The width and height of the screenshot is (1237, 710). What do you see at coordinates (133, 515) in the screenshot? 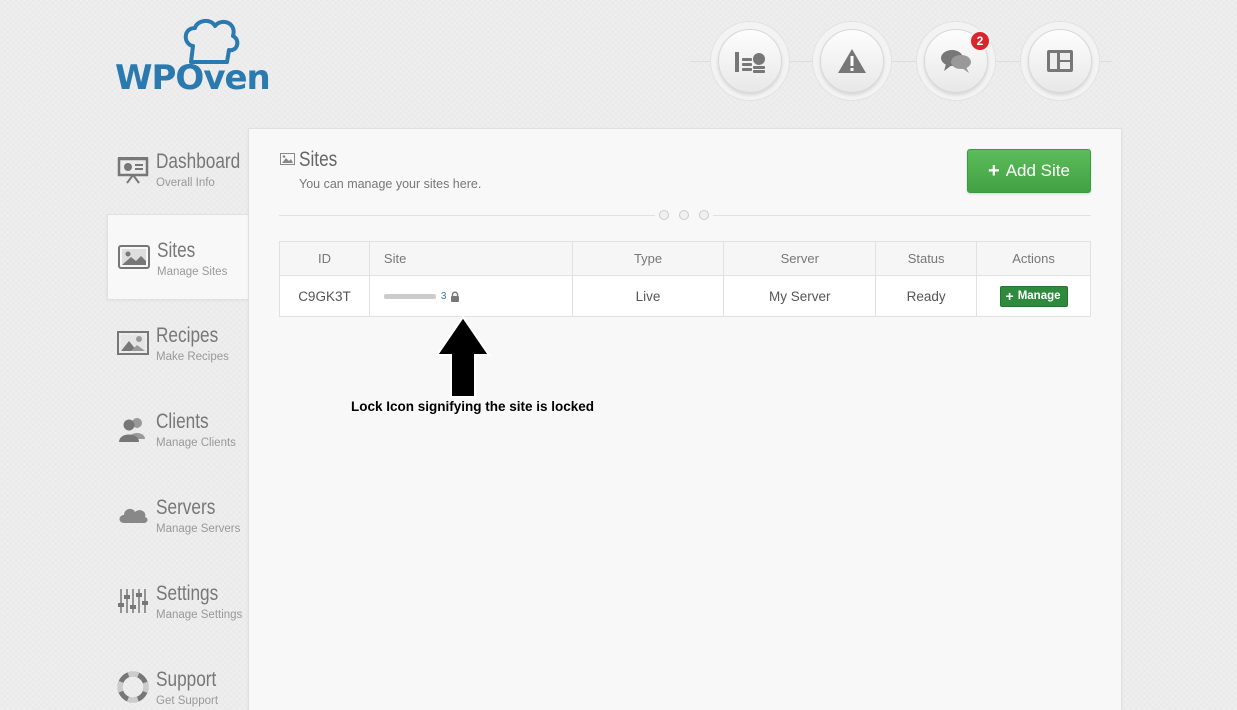
I see `cloud-icon` at bounding box center [133, 515].